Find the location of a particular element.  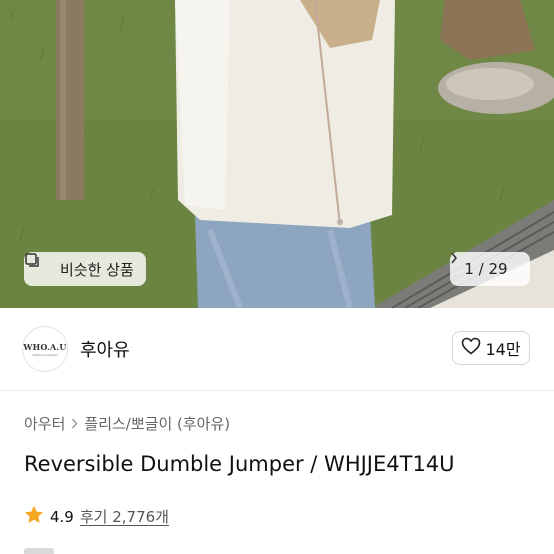

breadcrumb: 아우터 플리스/뽀글이 (후아유) is located at coordinates (127, 423).